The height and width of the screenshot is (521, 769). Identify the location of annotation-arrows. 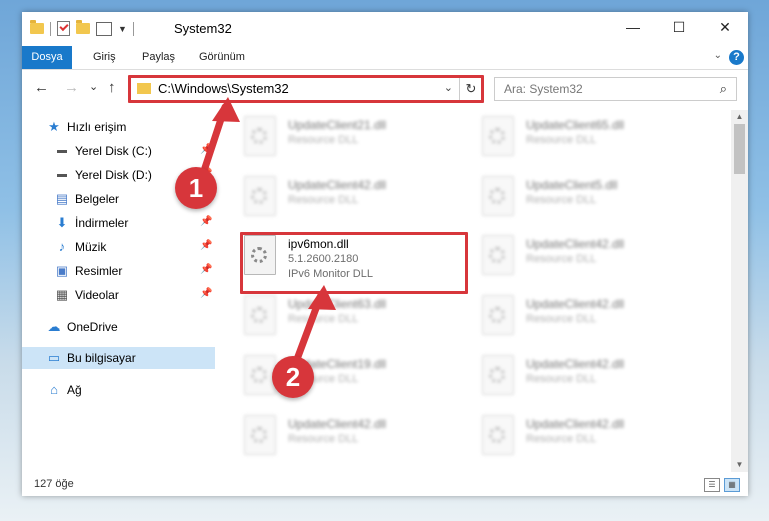
(266, 235).